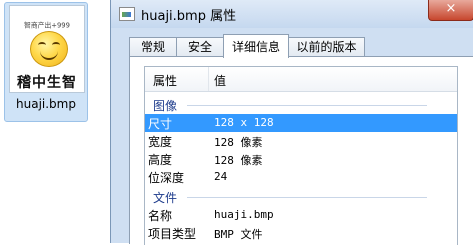 The width and height of the screenshot is (473, 245). What do you see at coordinates (160, 124) in the screenshot?
I see `detail-key: 尺寸` at bounding box center [160, 124].